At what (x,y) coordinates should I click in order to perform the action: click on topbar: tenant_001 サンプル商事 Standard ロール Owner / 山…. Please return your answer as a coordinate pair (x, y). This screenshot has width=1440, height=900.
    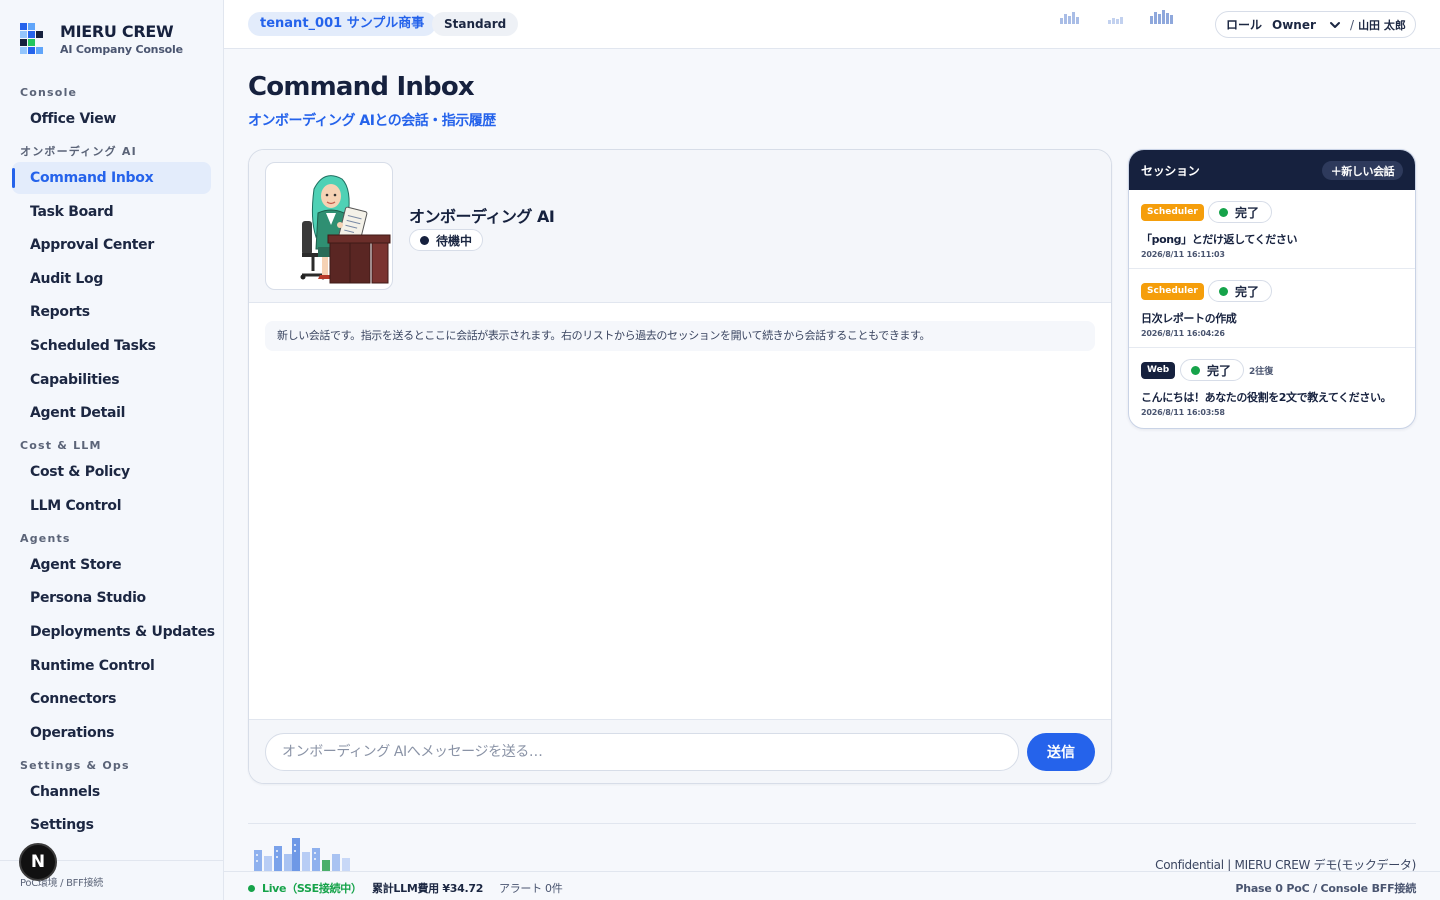
    Looking at the image, I should click on (832, 24).